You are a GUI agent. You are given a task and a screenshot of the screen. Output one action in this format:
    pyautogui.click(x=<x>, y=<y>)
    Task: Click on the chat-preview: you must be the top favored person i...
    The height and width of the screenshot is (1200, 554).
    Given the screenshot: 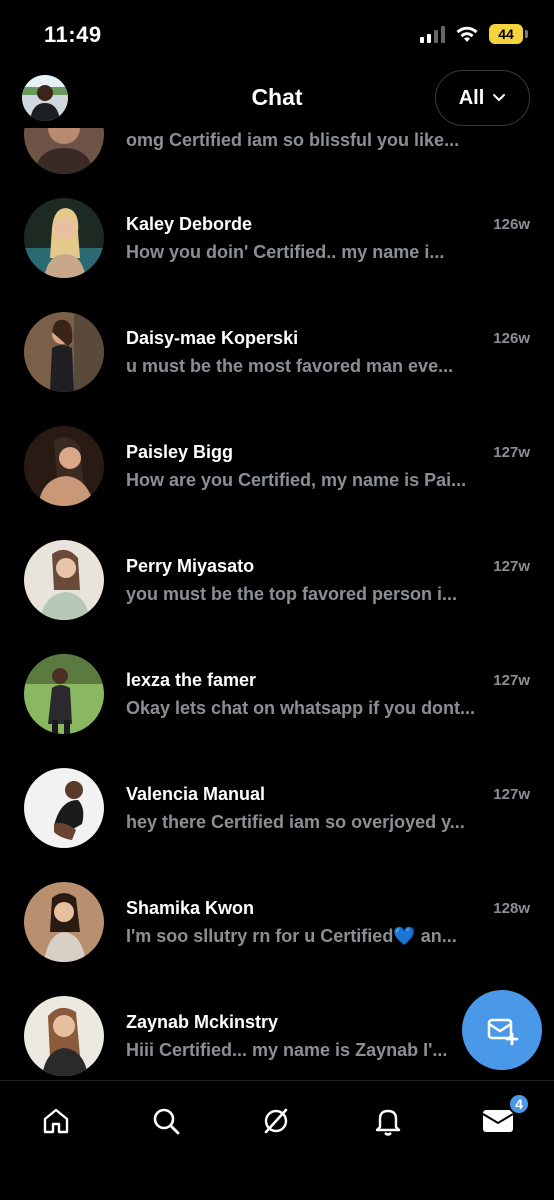 What is the action you would take?
    pyautogui.click(x=292, y=594)
    